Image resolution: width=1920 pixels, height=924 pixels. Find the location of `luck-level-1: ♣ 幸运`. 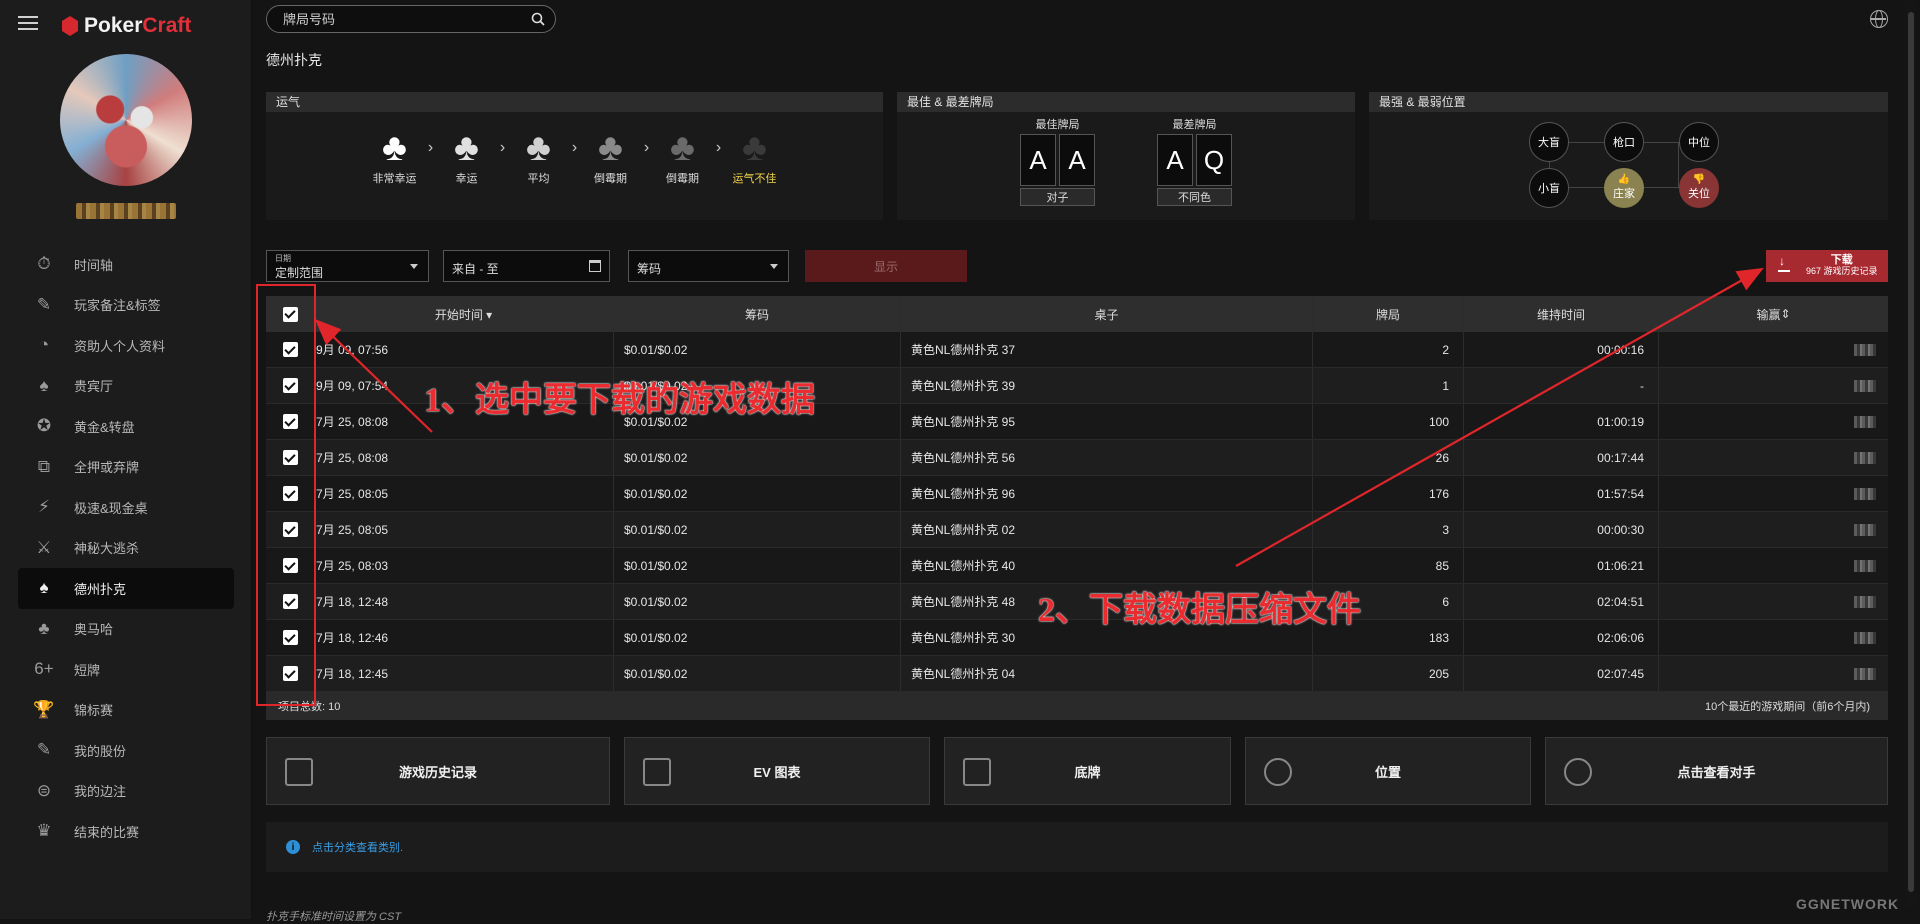

luck-level-1: ♣ 幸运 is located at coordinates (467, 157).